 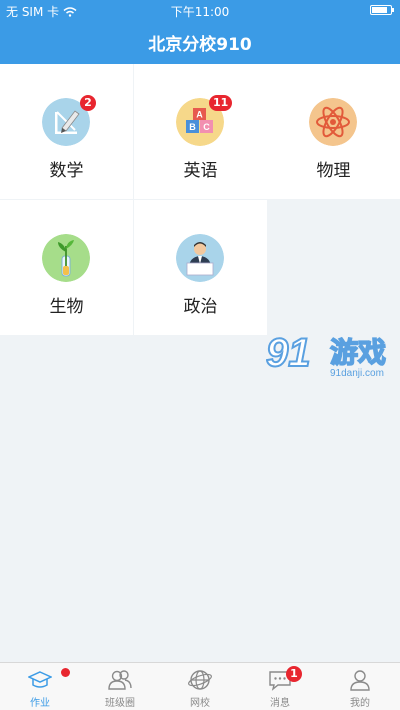 I want to click on svg-text: A, so click(x=199, y=115).